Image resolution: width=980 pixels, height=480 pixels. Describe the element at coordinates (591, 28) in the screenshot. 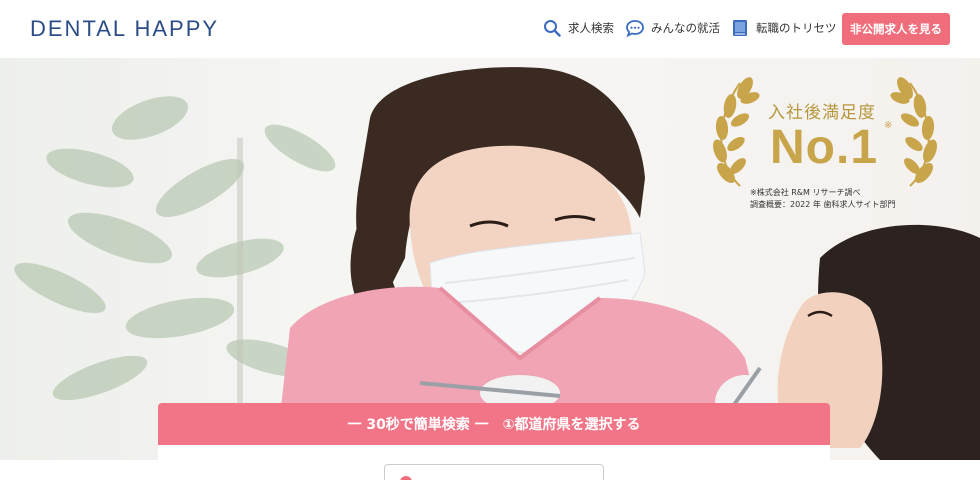

I see `nav-label: 求人検索` at that location.